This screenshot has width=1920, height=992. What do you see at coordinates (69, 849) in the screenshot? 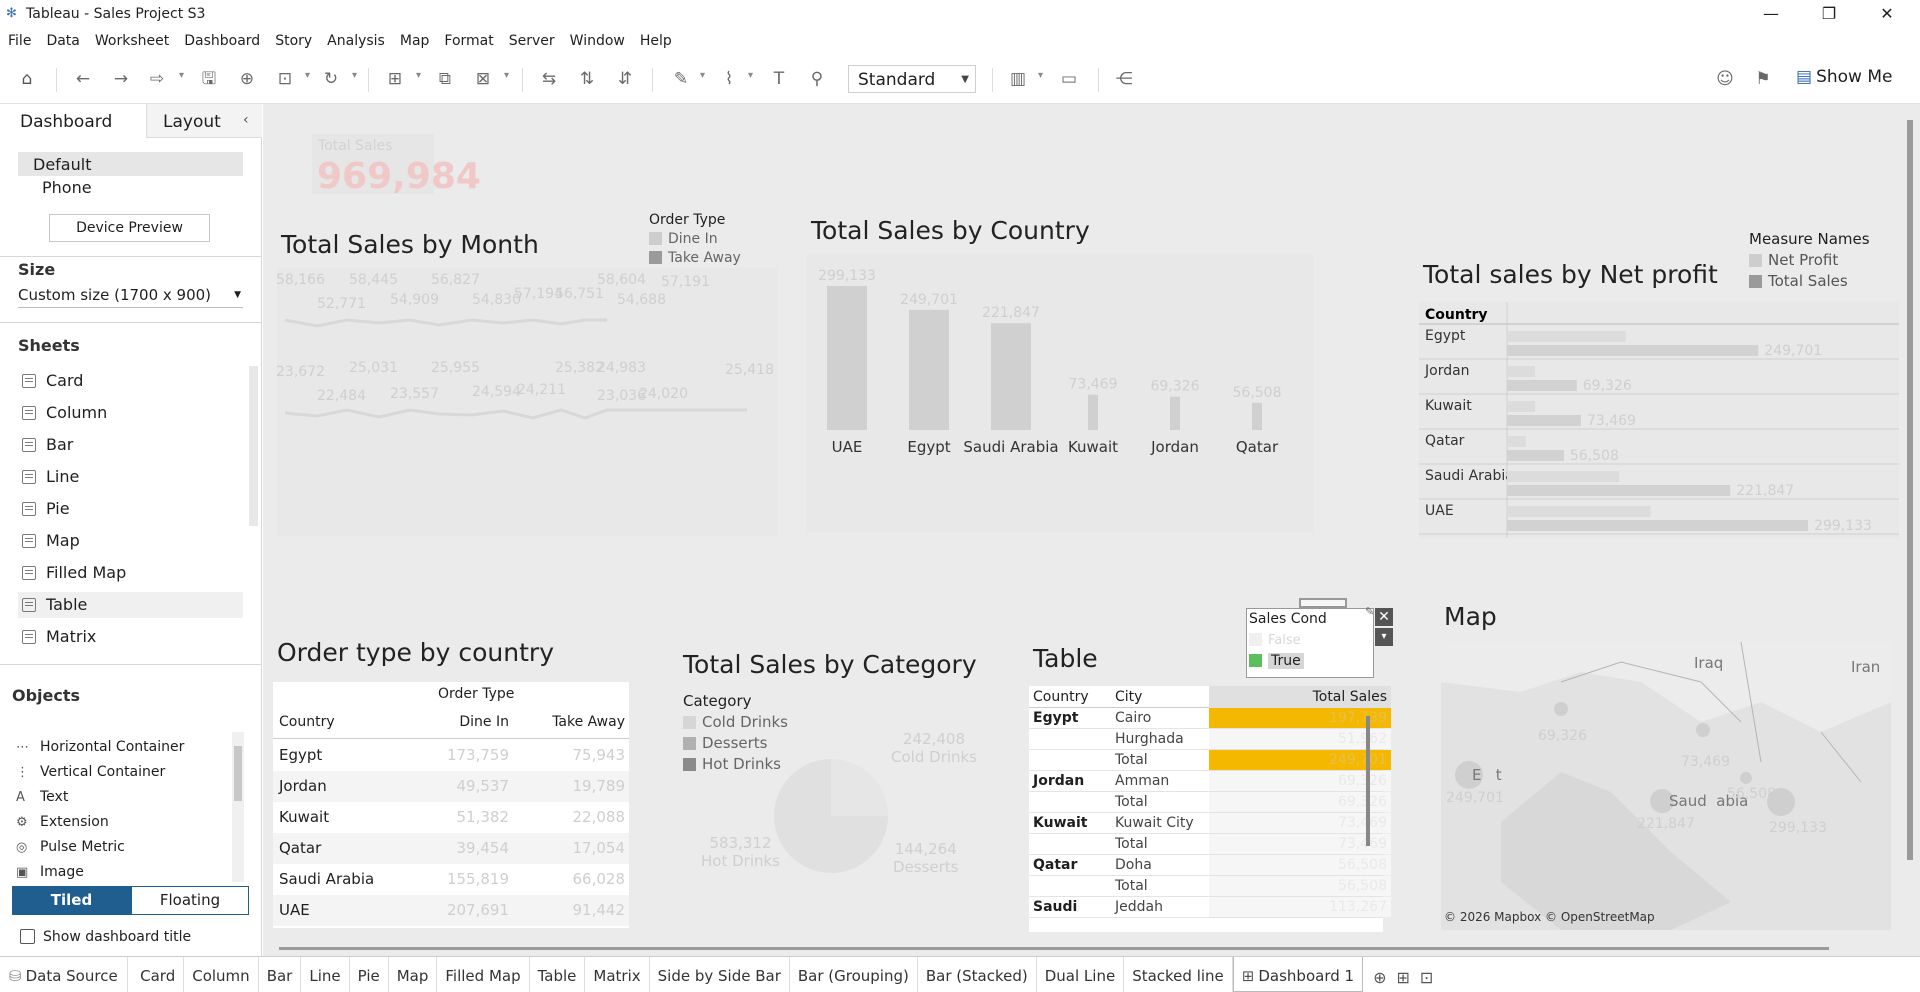
I see `object-pulse-metric: ◎ Pulse Metric` at bounding box center [69, 849].